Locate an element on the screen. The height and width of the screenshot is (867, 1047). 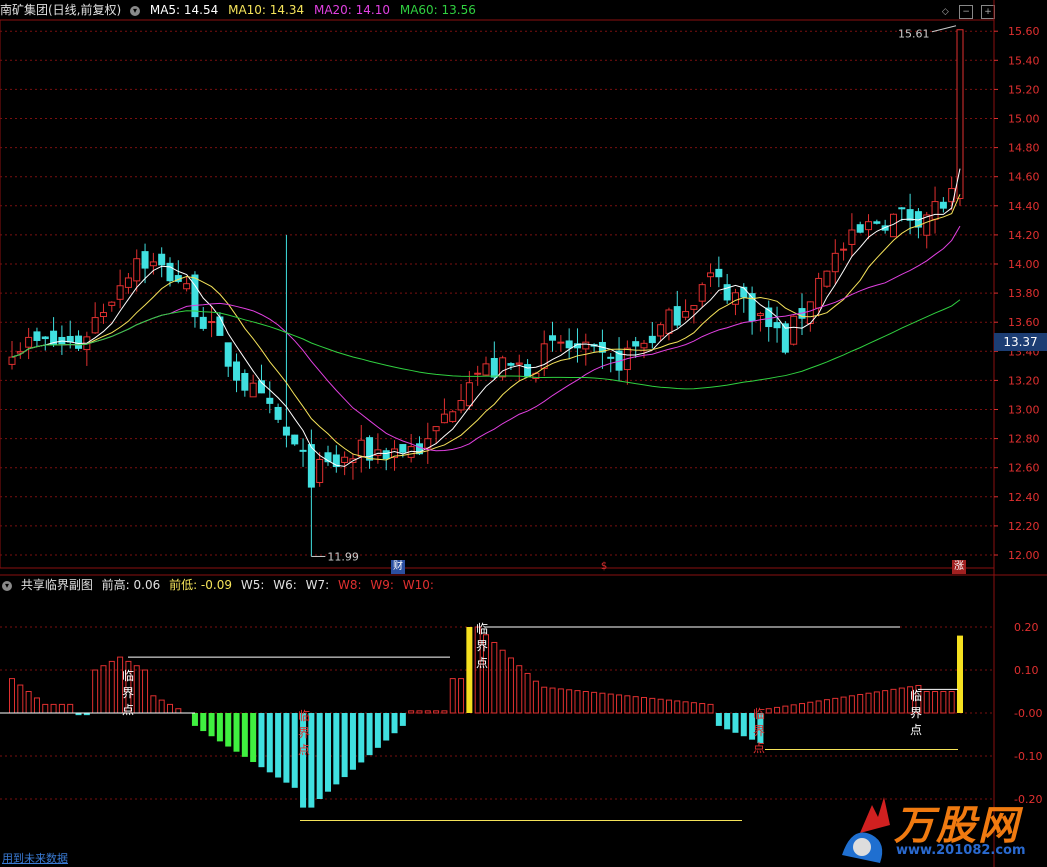
price-tick-label: 12.80 is located at coordinates (1024, 439).